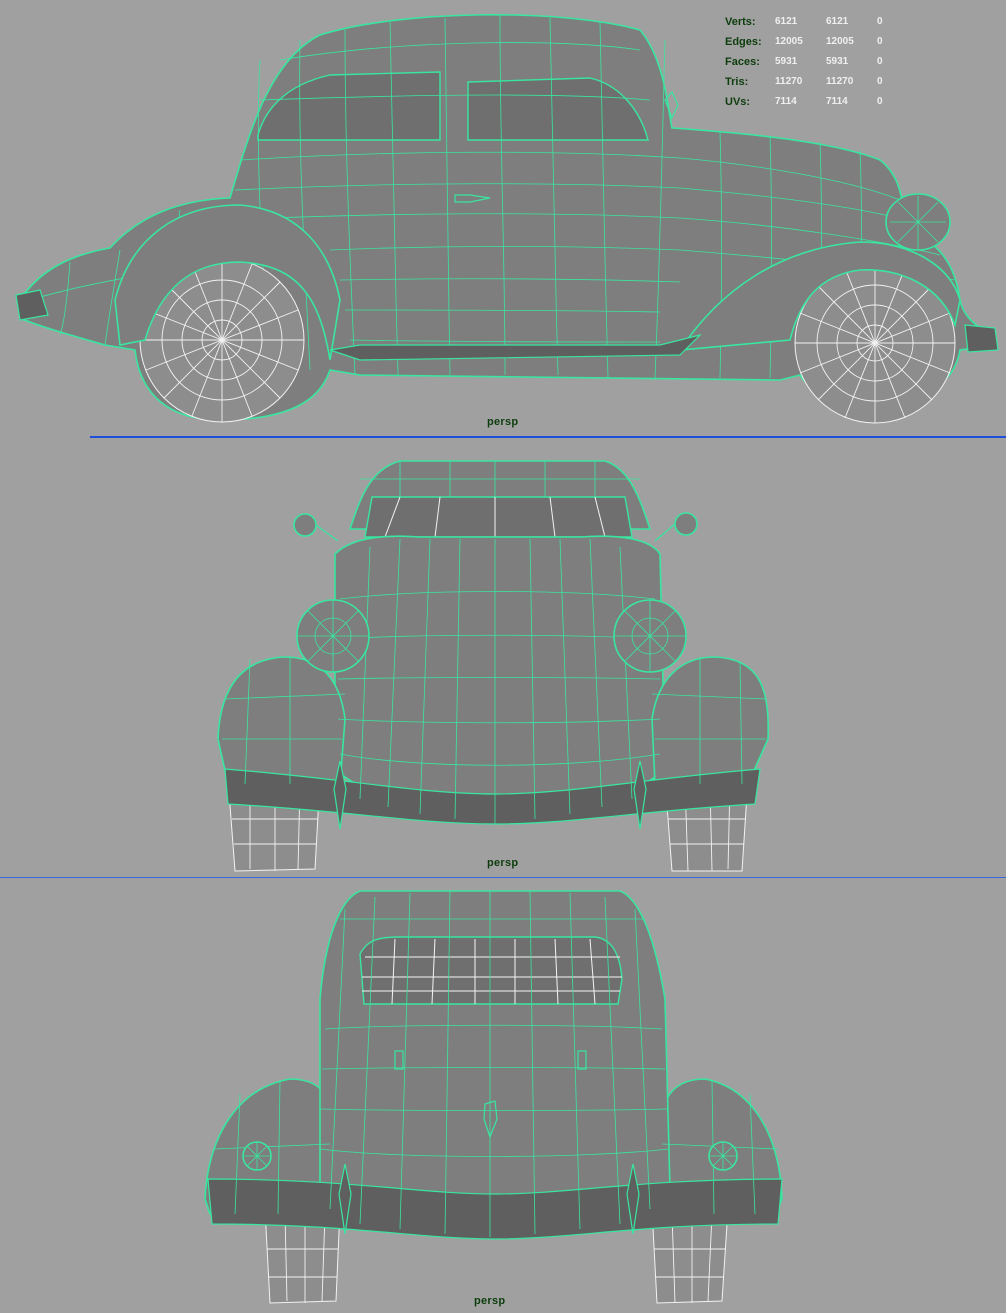  I want to click on stats-row-tris: Tris: 11270 11270 0, so click(811, 84).